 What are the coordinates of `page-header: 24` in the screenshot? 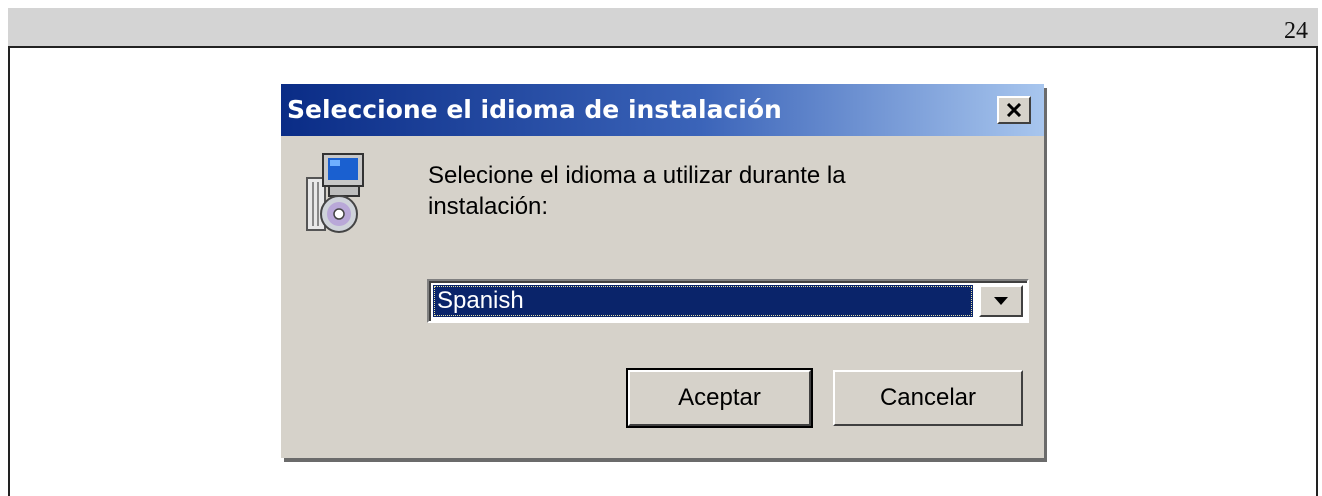 It's located at (663, 28).